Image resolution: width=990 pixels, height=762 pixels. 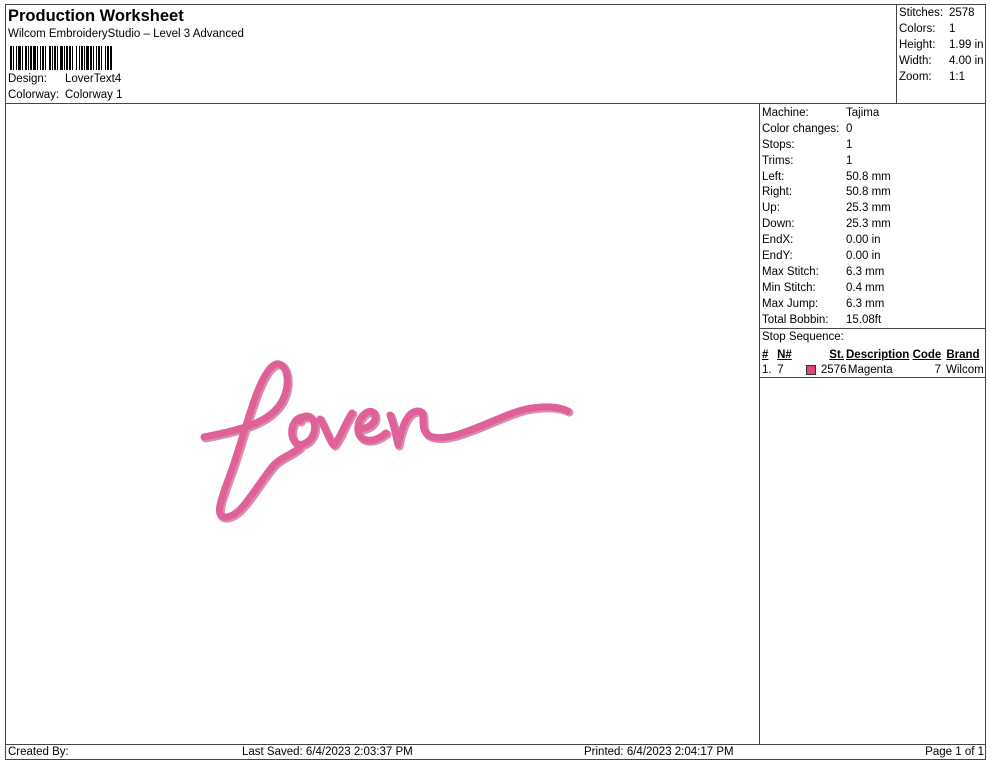 What do you see at coordinates (942, 78) in the screenshot?
I see `stat-row: Zoom: 1:1` at bounding box center [942, 78].